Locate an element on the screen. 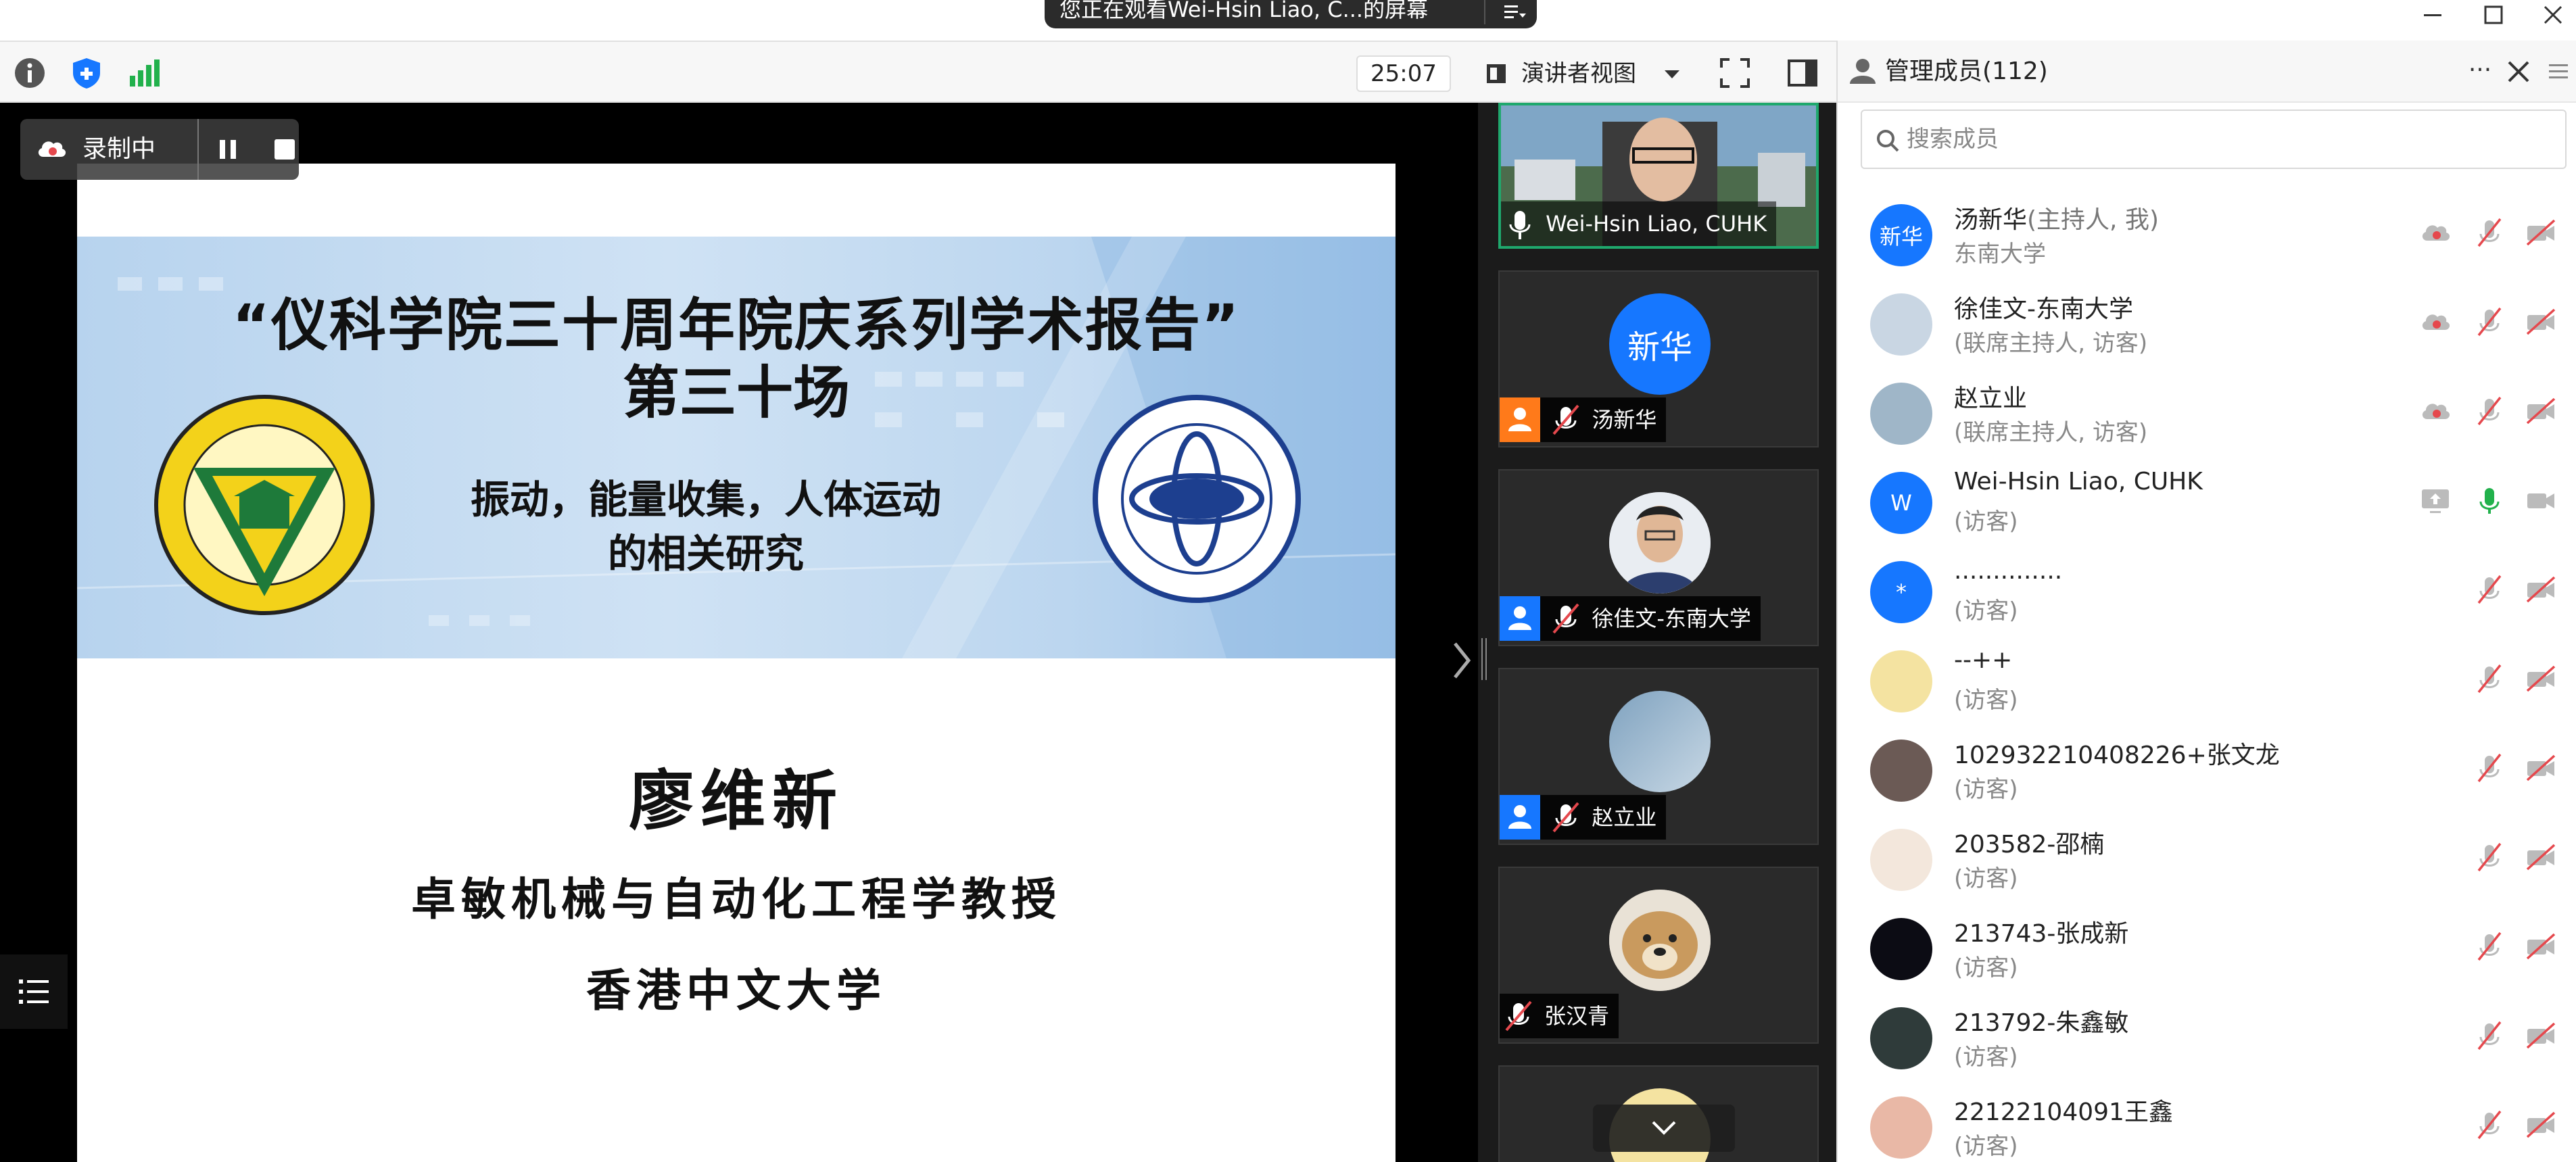 The image size is (2576, 1162). avatar: * is located at coordinates (1901, 592).